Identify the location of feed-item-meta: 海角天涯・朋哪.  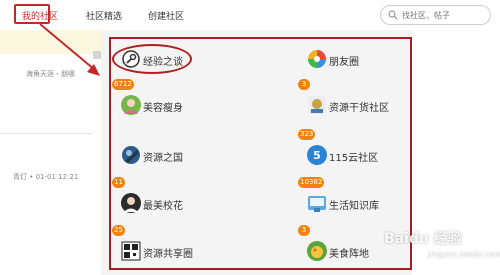
(50, 74).